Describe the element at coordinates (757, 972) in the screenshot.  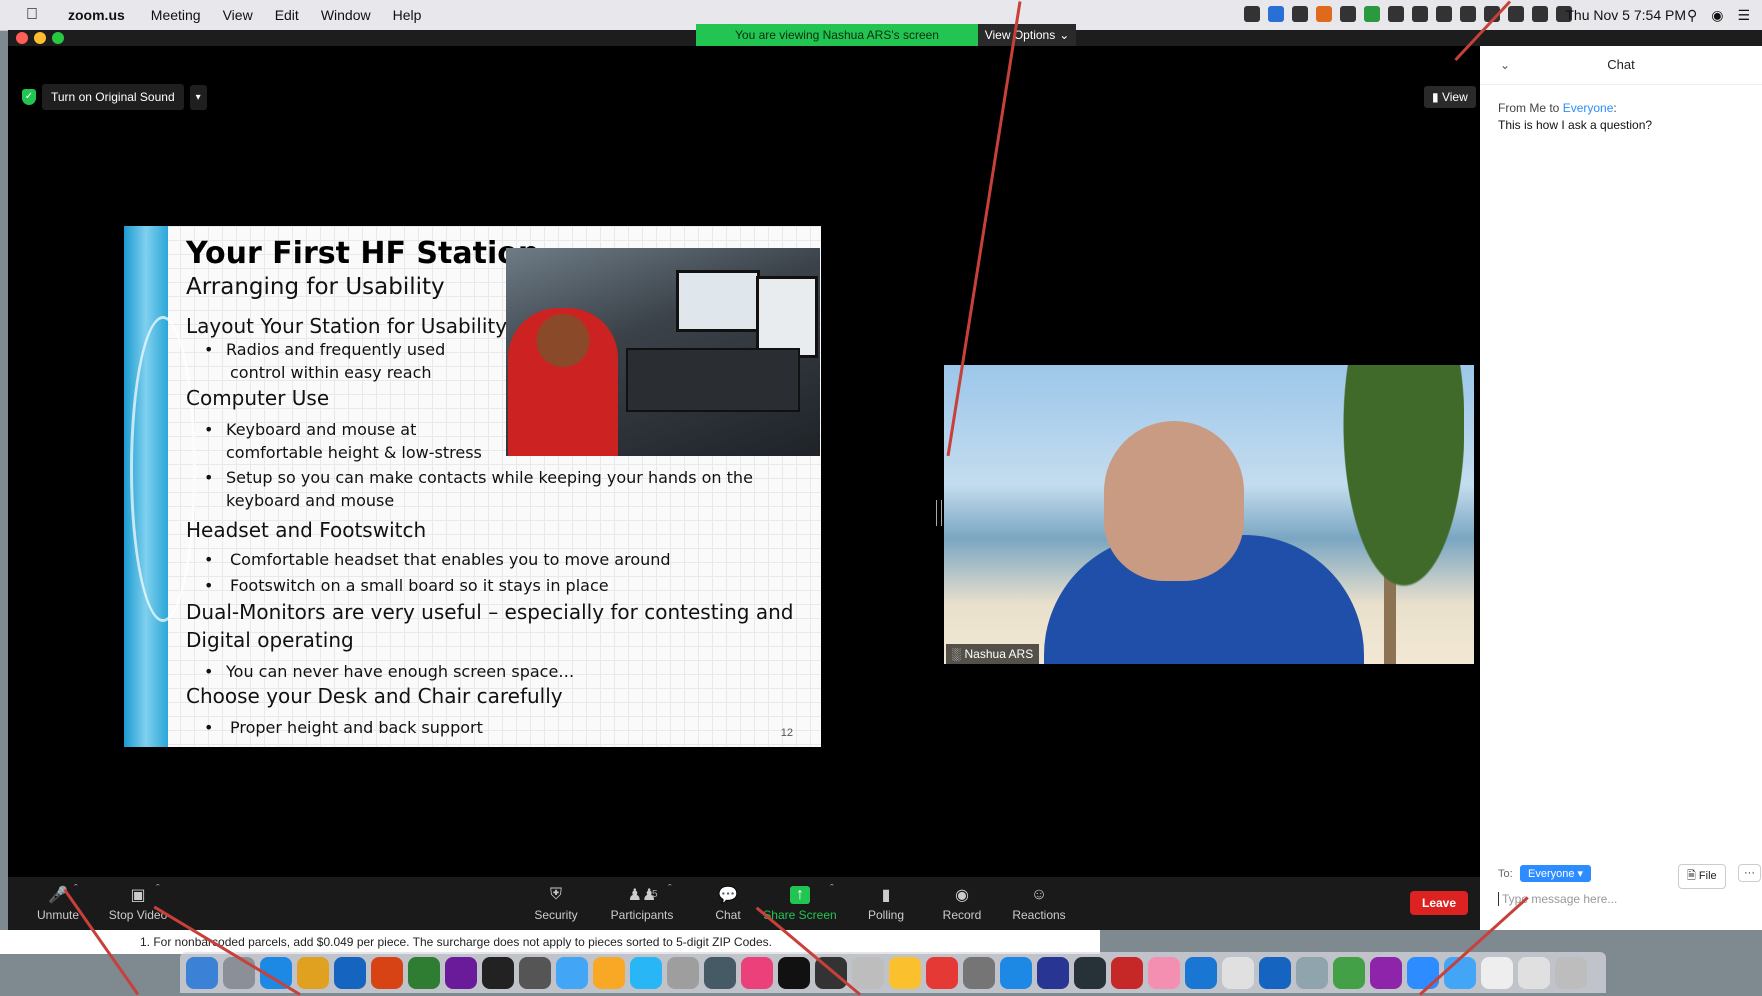
I see `music-icon` at that location.